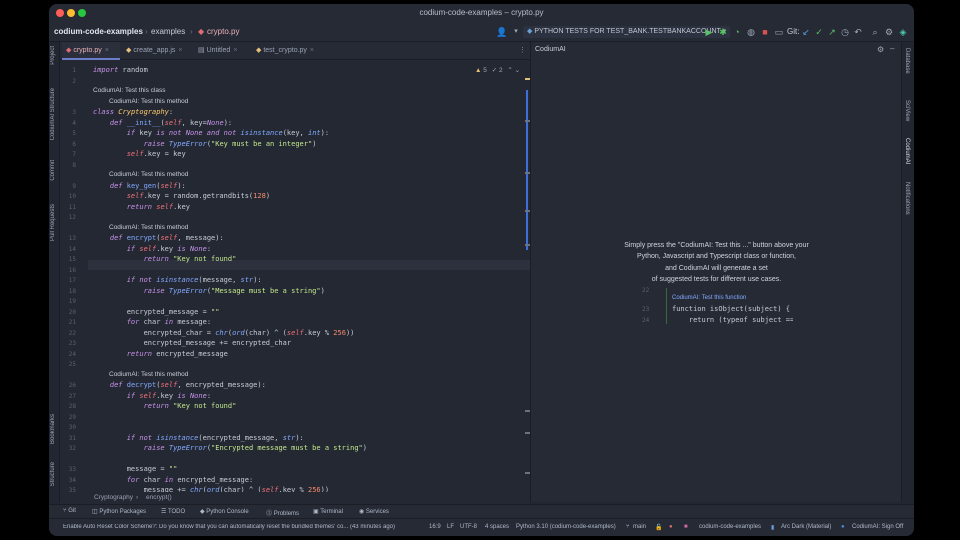 Image resolution: width=960 pixels, height=540 pixels. What do you see at coordinates (53, 474) in the screenshot?
I see `structure-tool-button: Structure` at bounding box center [53, 474].